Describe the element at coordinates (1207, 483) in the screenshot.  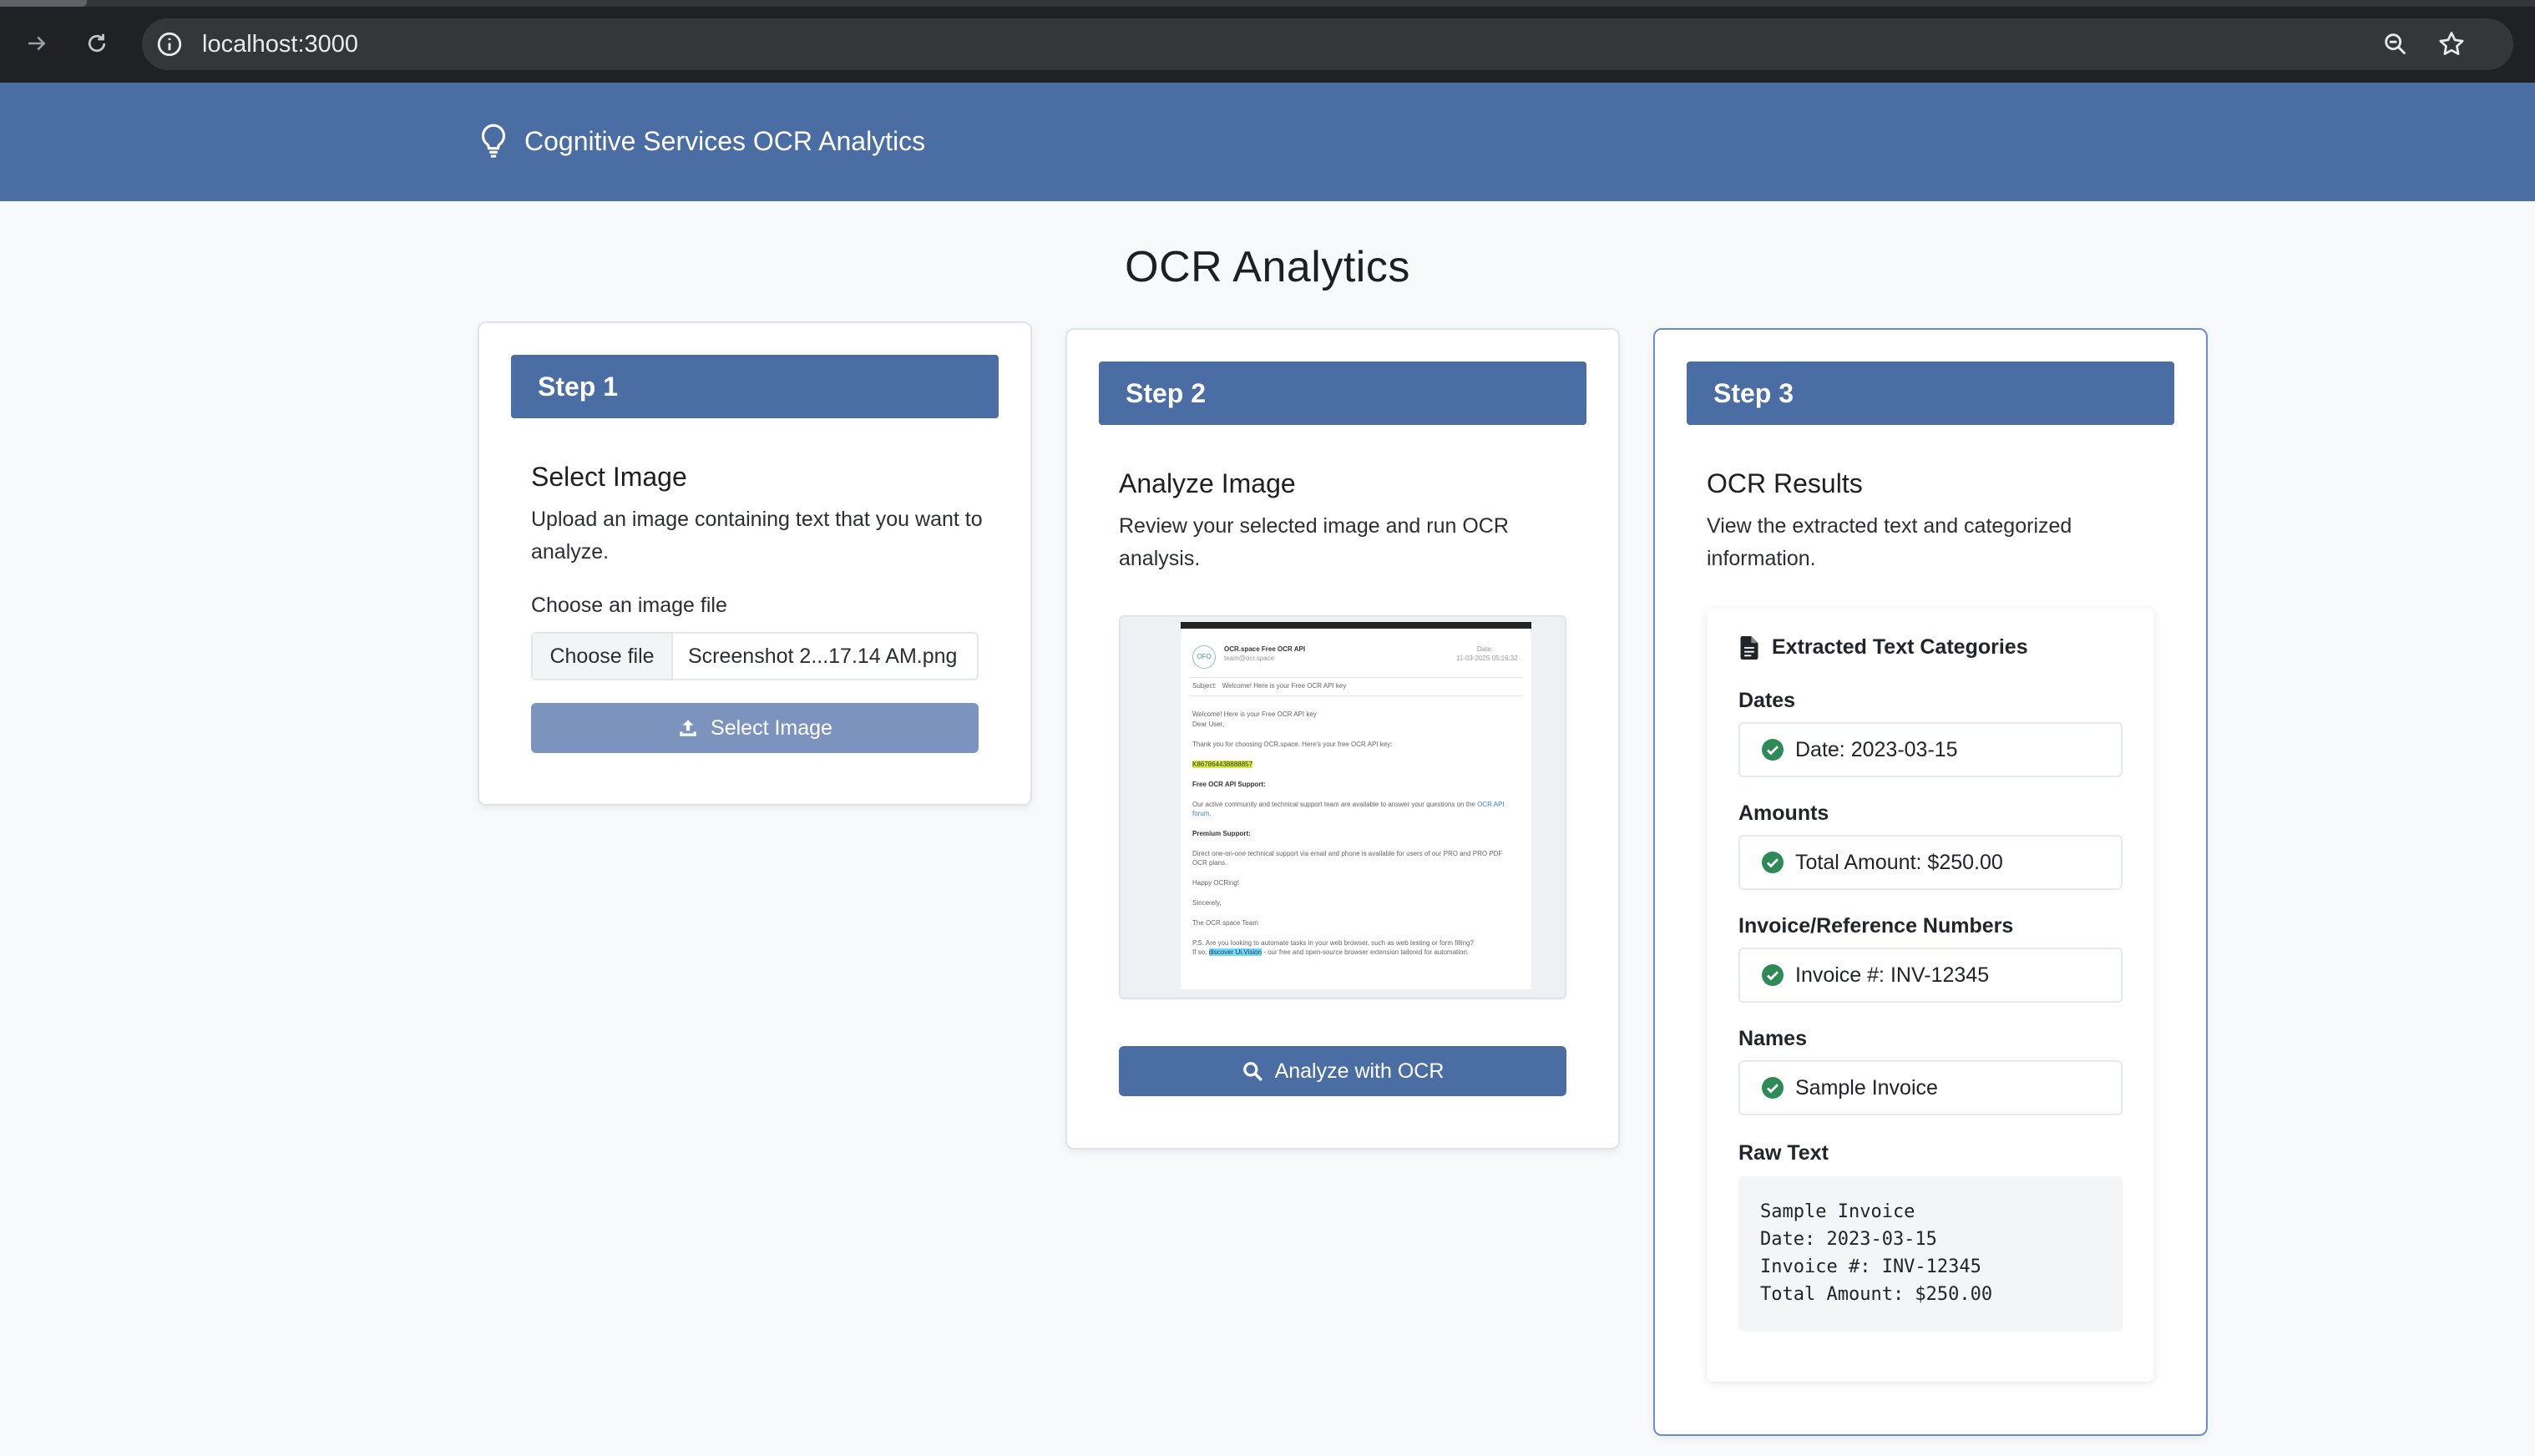
I see `step2-title: Analyze Image` at that location.